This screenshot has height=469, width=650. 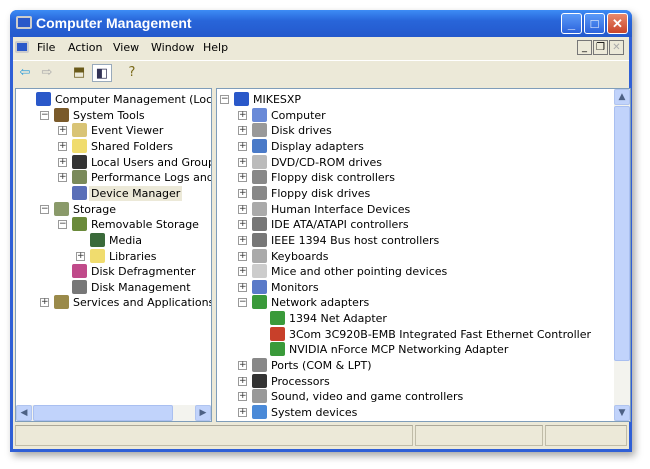 What do you see at coordinates (321, 23) in the screenshot?
I see `title-bar: Computer Management _ □ ✕` at bounding box center [321, 23].